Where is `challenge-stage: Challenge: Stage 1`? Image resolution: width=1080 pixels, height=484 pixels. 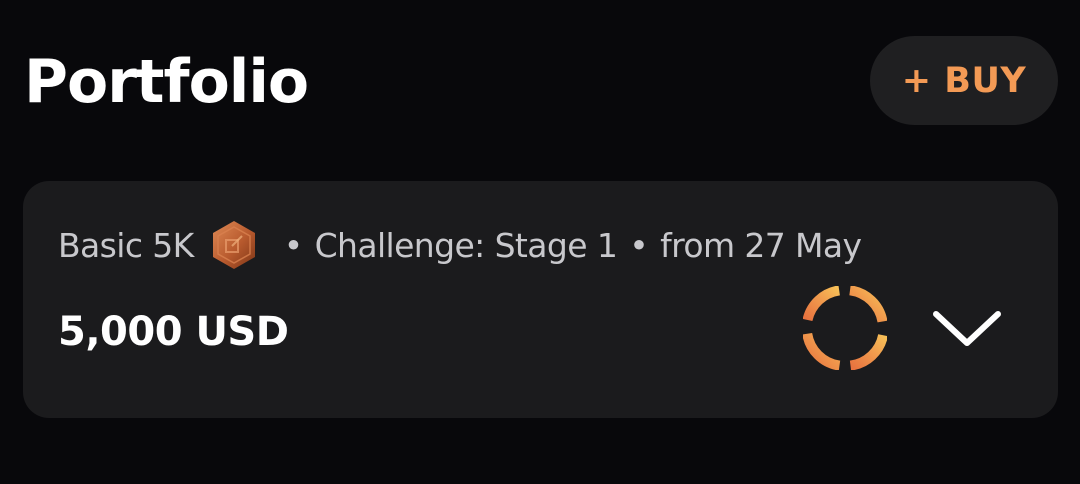 challenge-stage: Challenge: Stage 1 is located at coordinates (466, 245).